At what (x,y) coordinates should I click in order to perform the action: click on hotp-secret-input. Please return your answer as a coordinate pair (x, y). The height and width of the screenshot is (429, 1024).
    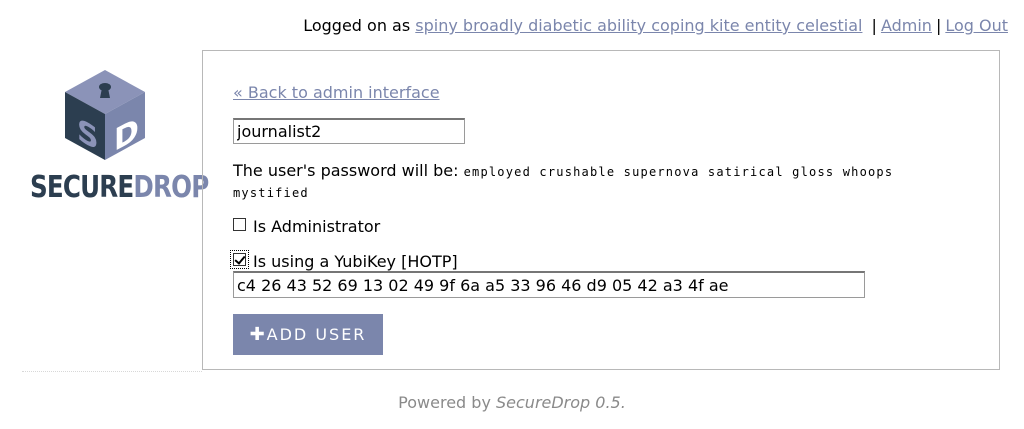
    Looking at the image, I should click on (549, 284).